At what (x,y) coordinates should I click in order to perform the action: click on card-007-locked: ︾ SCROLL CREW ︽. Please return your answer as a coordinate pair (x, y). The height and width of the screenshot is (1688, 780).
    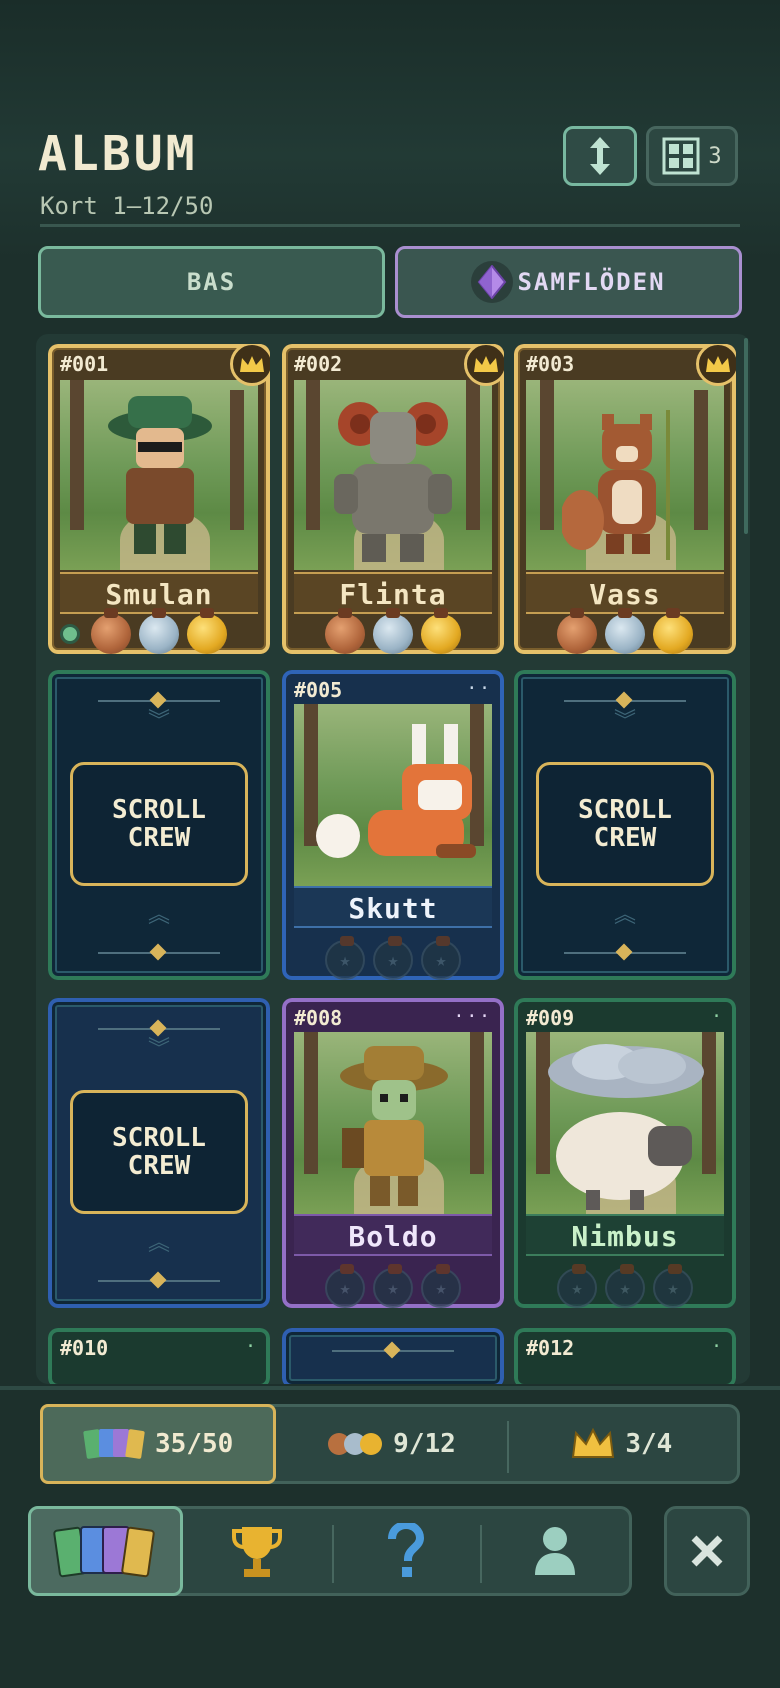
    Looking at the image, I should click on (159, 1153).